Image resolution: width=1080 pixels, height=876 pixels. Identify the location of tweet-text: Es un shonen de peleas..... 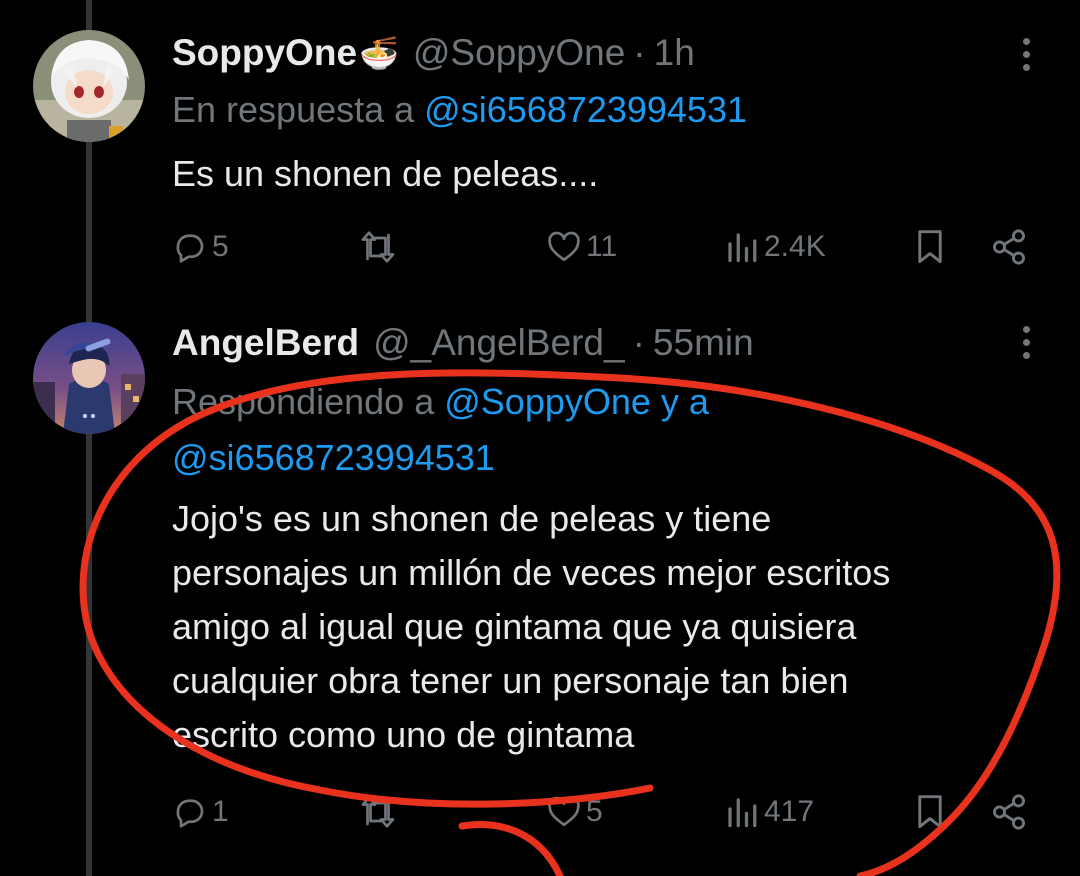
(385, 173).